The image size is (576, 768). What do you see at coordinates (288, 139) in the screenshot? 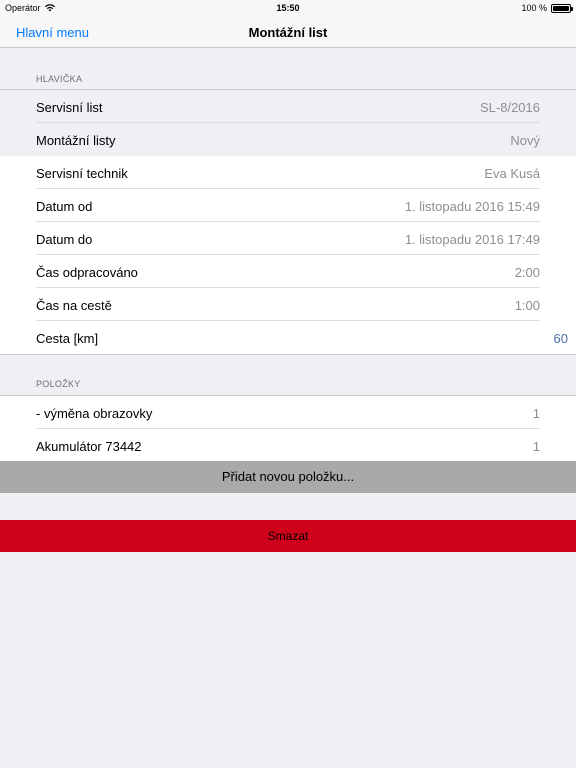
I see `row-montazni-listy: Montážní listy Nový` at bounding box center [288, 139].